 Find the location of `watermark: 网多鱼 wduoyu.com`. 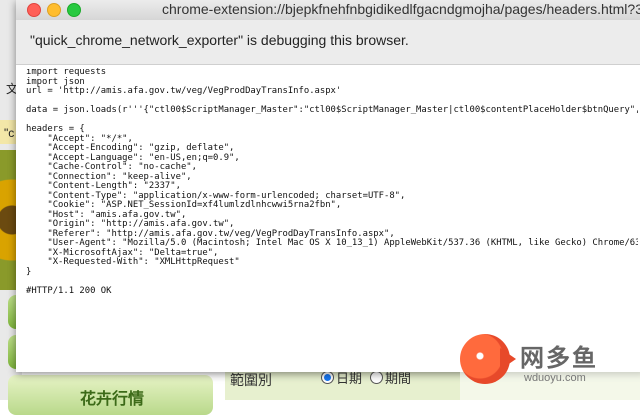

watermark: 网多鱼 wduoyu.com is located at coordinates (550, 365).